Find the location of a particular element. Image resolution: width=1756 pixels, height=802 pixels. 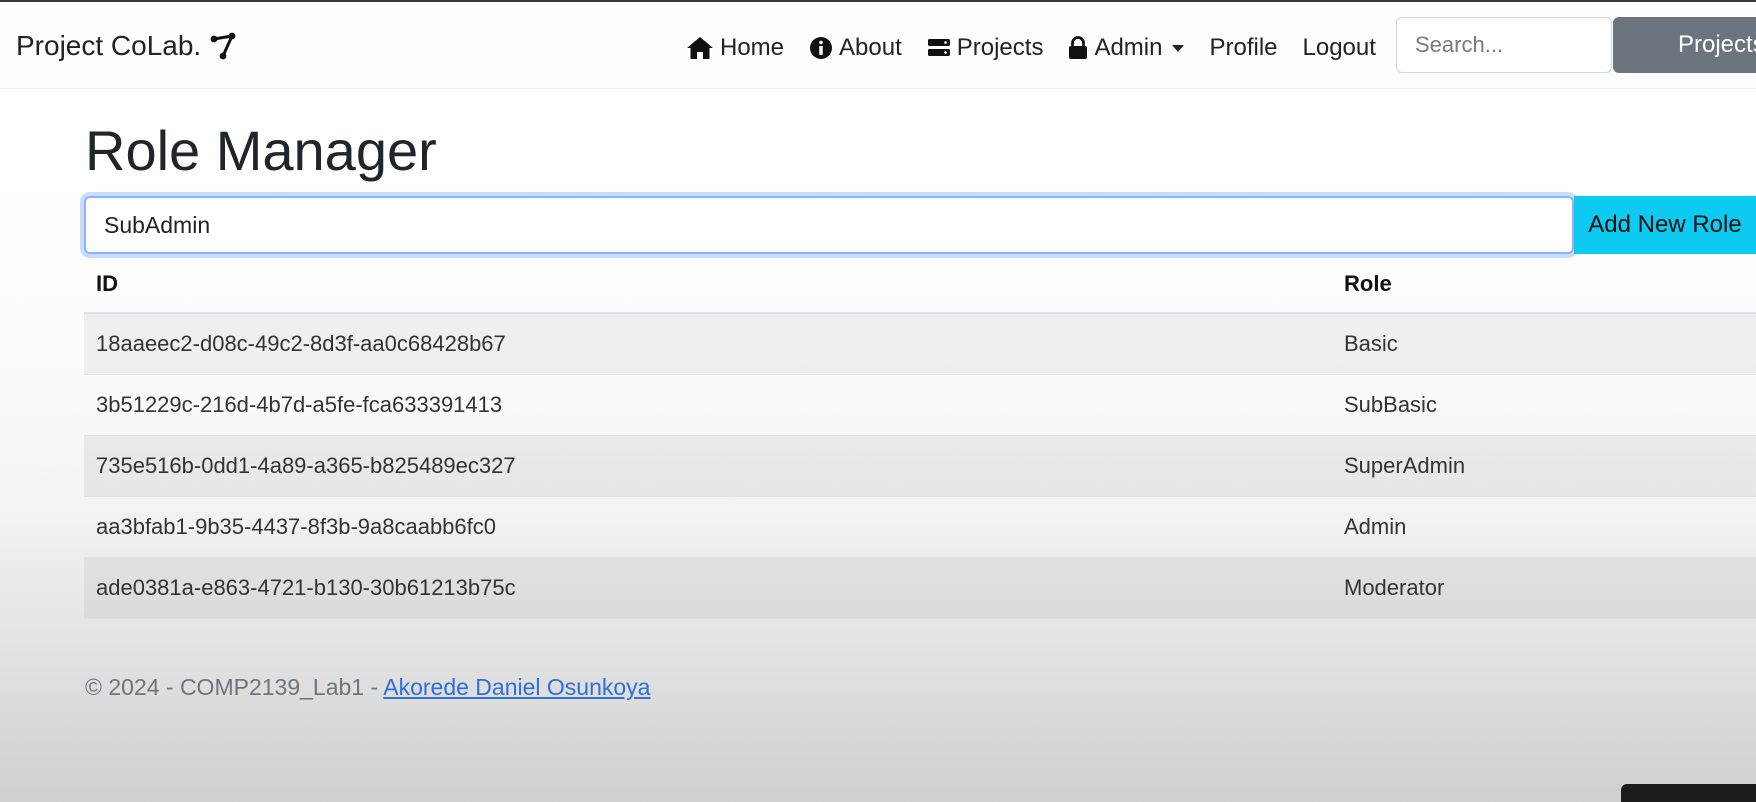

nav-item-projects: Projects is located at coordinates (985, 48).